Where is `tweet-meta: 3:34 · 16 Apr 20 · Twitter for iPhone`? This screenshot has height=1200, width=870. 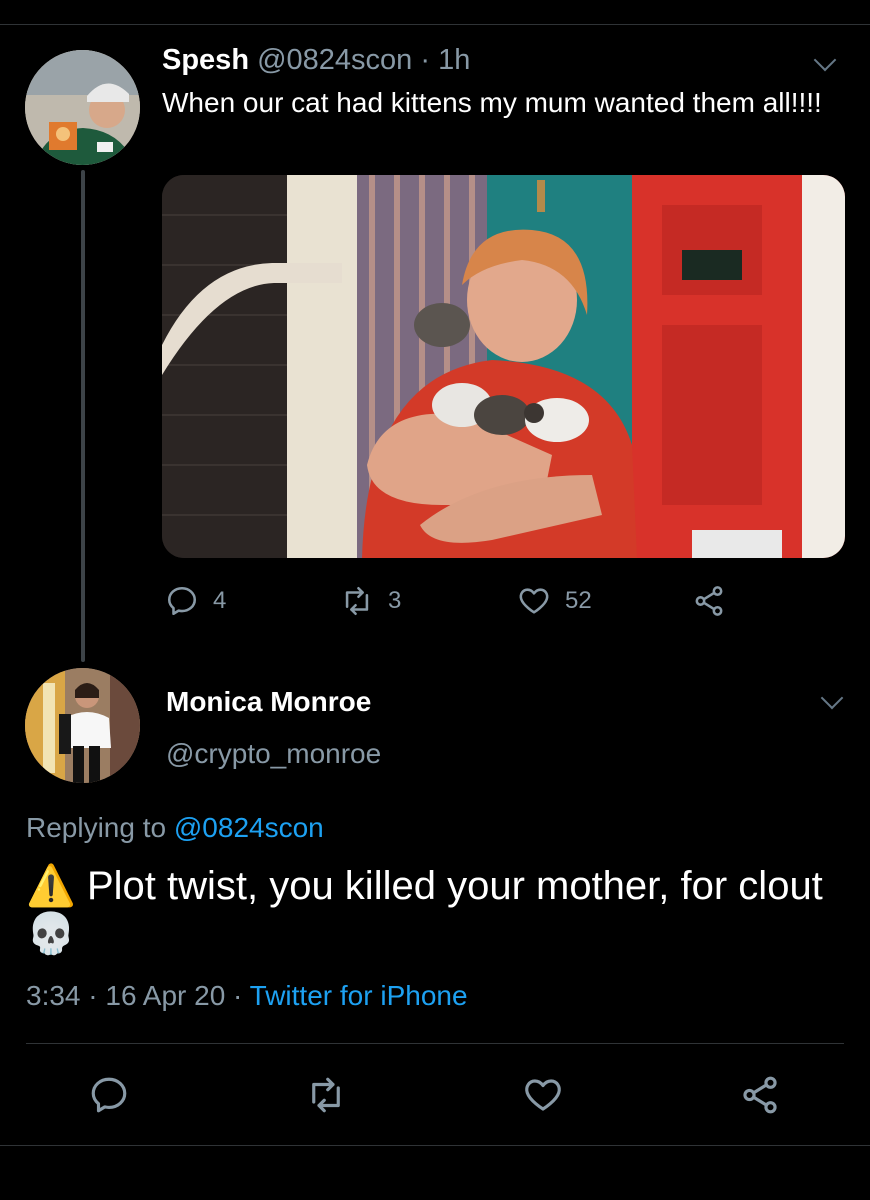 tweet-meta: 3:34 · 16 Apr 20 · Twitter for iPhone is located at coordinates (247, 996).